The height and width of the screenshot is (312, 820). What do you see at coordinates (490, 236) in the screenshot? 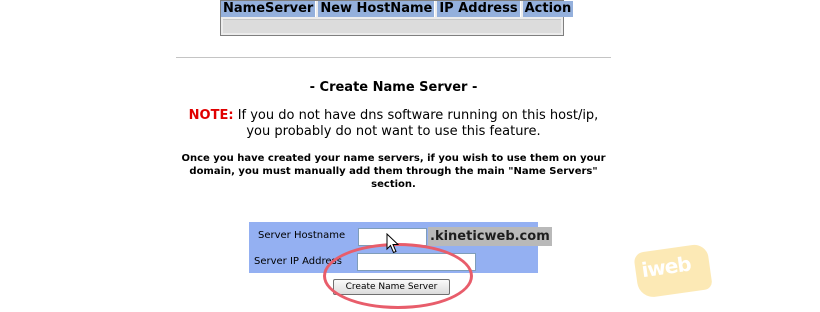
I see `domain-suffix: .kineticweb.com` at bounding box center [490, 236].